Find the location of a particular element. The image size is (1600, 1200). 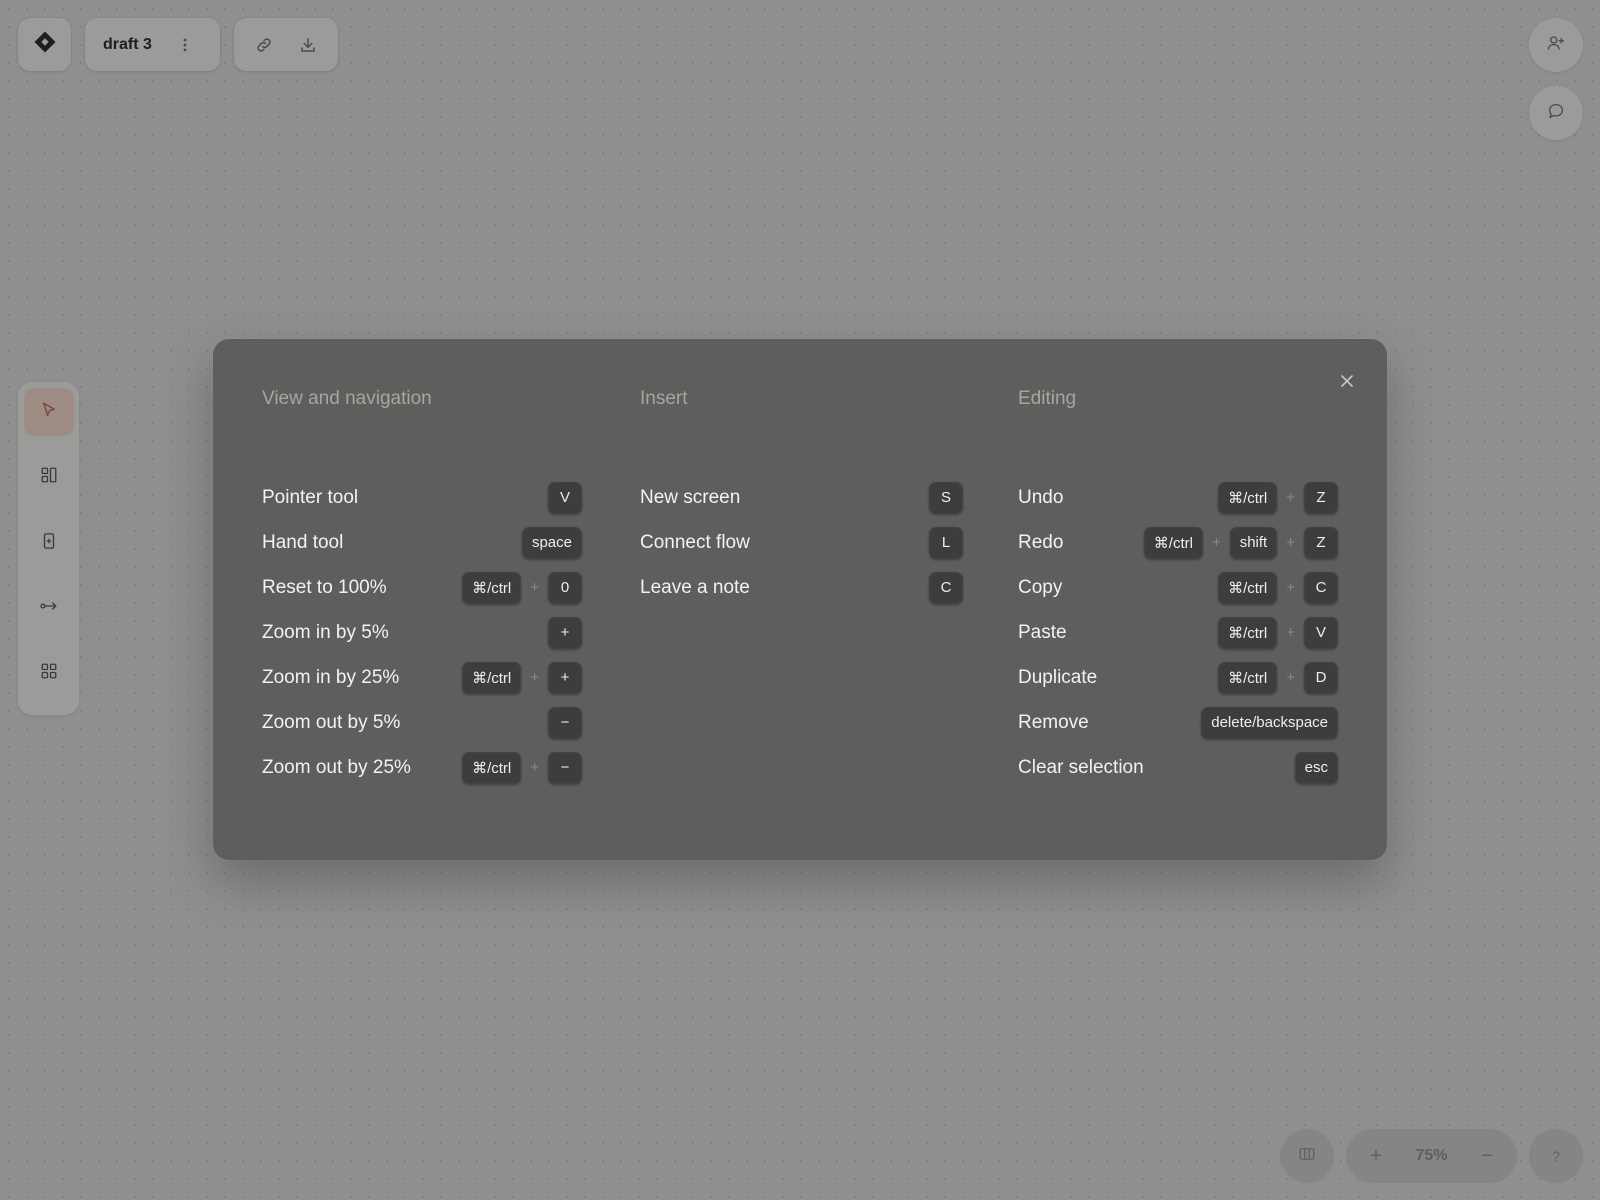

download-icon is located at coordinates (308, 45).